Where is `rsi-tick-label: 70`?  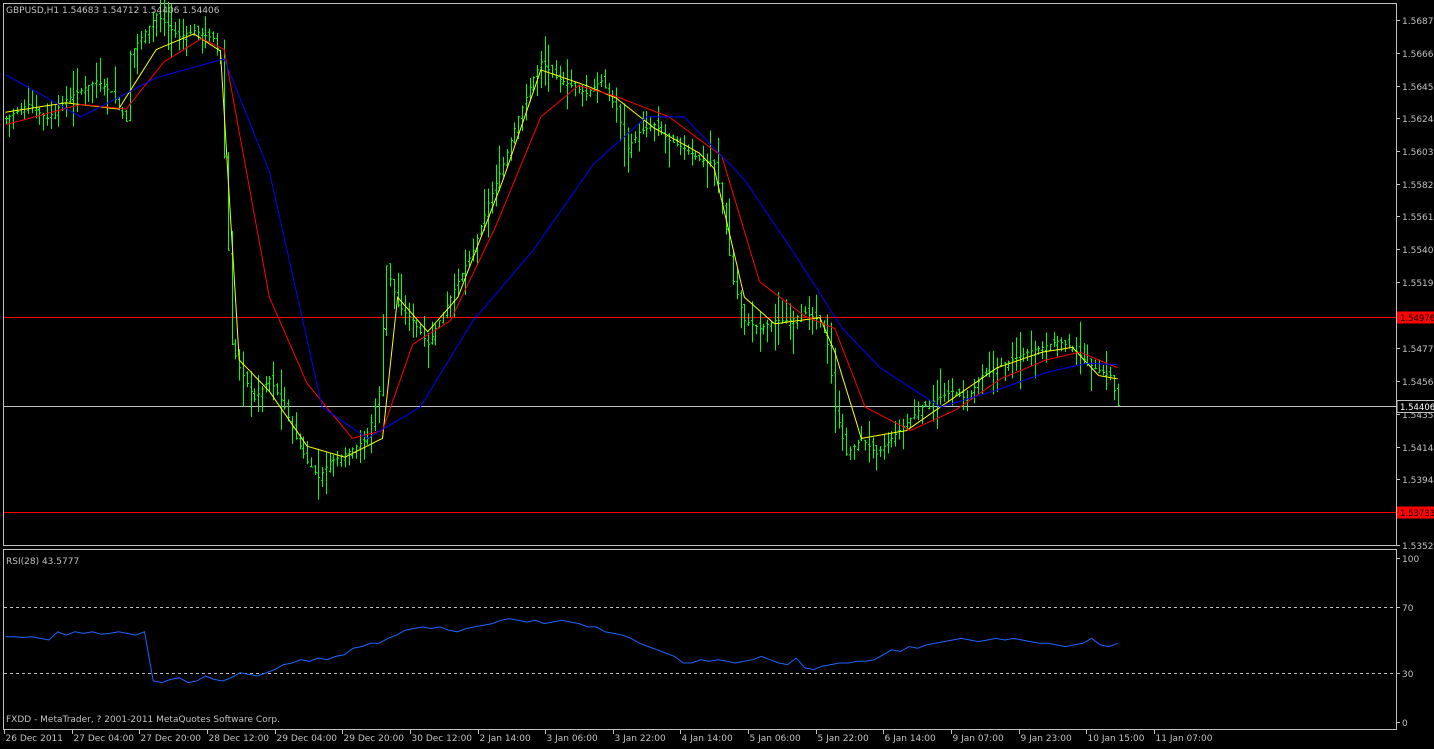 rsi-tick-label: 70 is located at coordinates (1408, 609).